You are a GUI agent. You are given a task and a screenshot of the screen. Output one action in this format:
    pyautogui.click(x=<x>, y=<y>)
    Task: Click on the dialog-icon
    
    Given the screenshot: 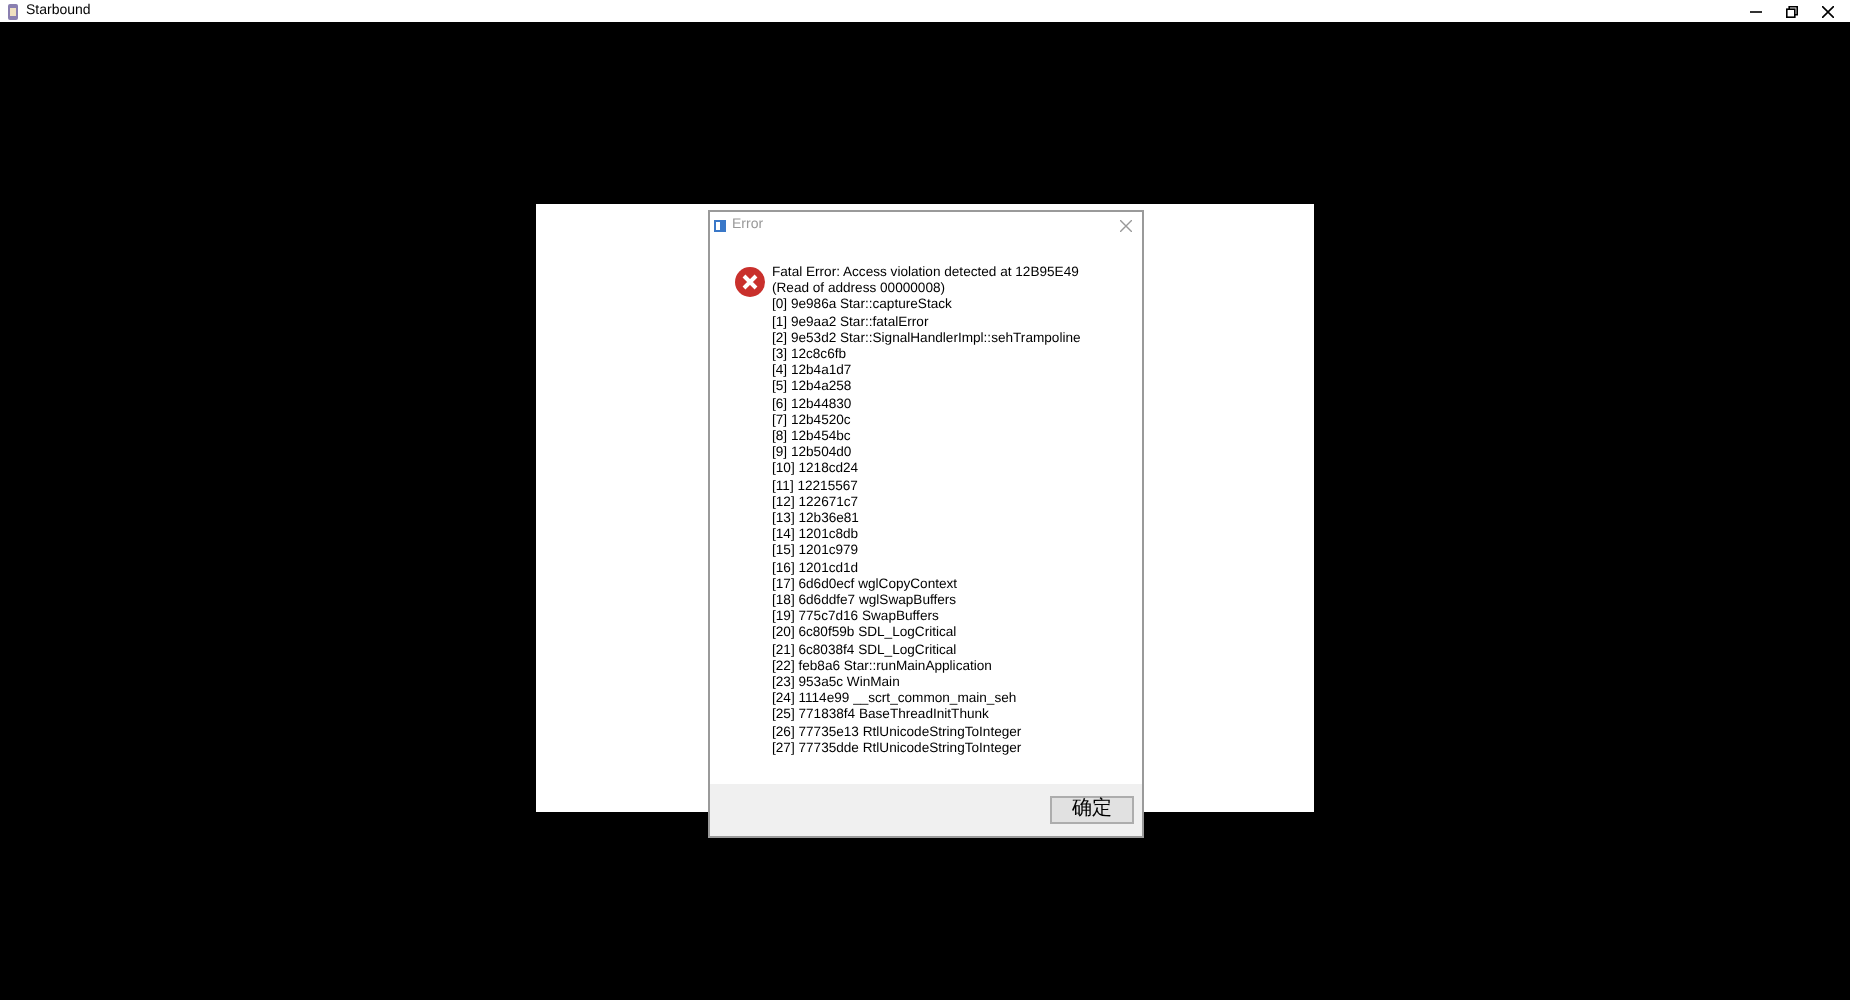 What is the action you would take?
    pyautogui.click(x=720, y=225)
    